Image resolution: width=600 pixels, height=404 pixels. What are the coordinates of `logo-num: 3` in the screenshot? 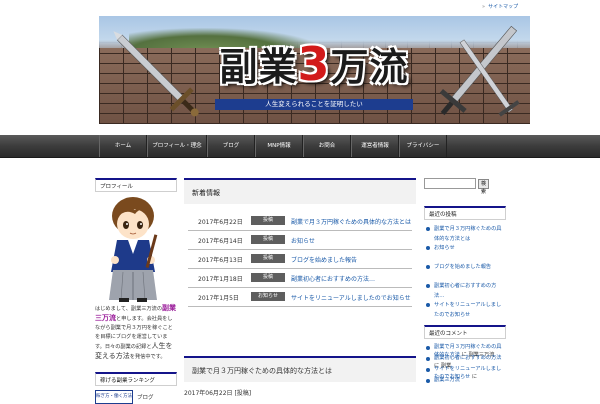 It's located at (314, 64).